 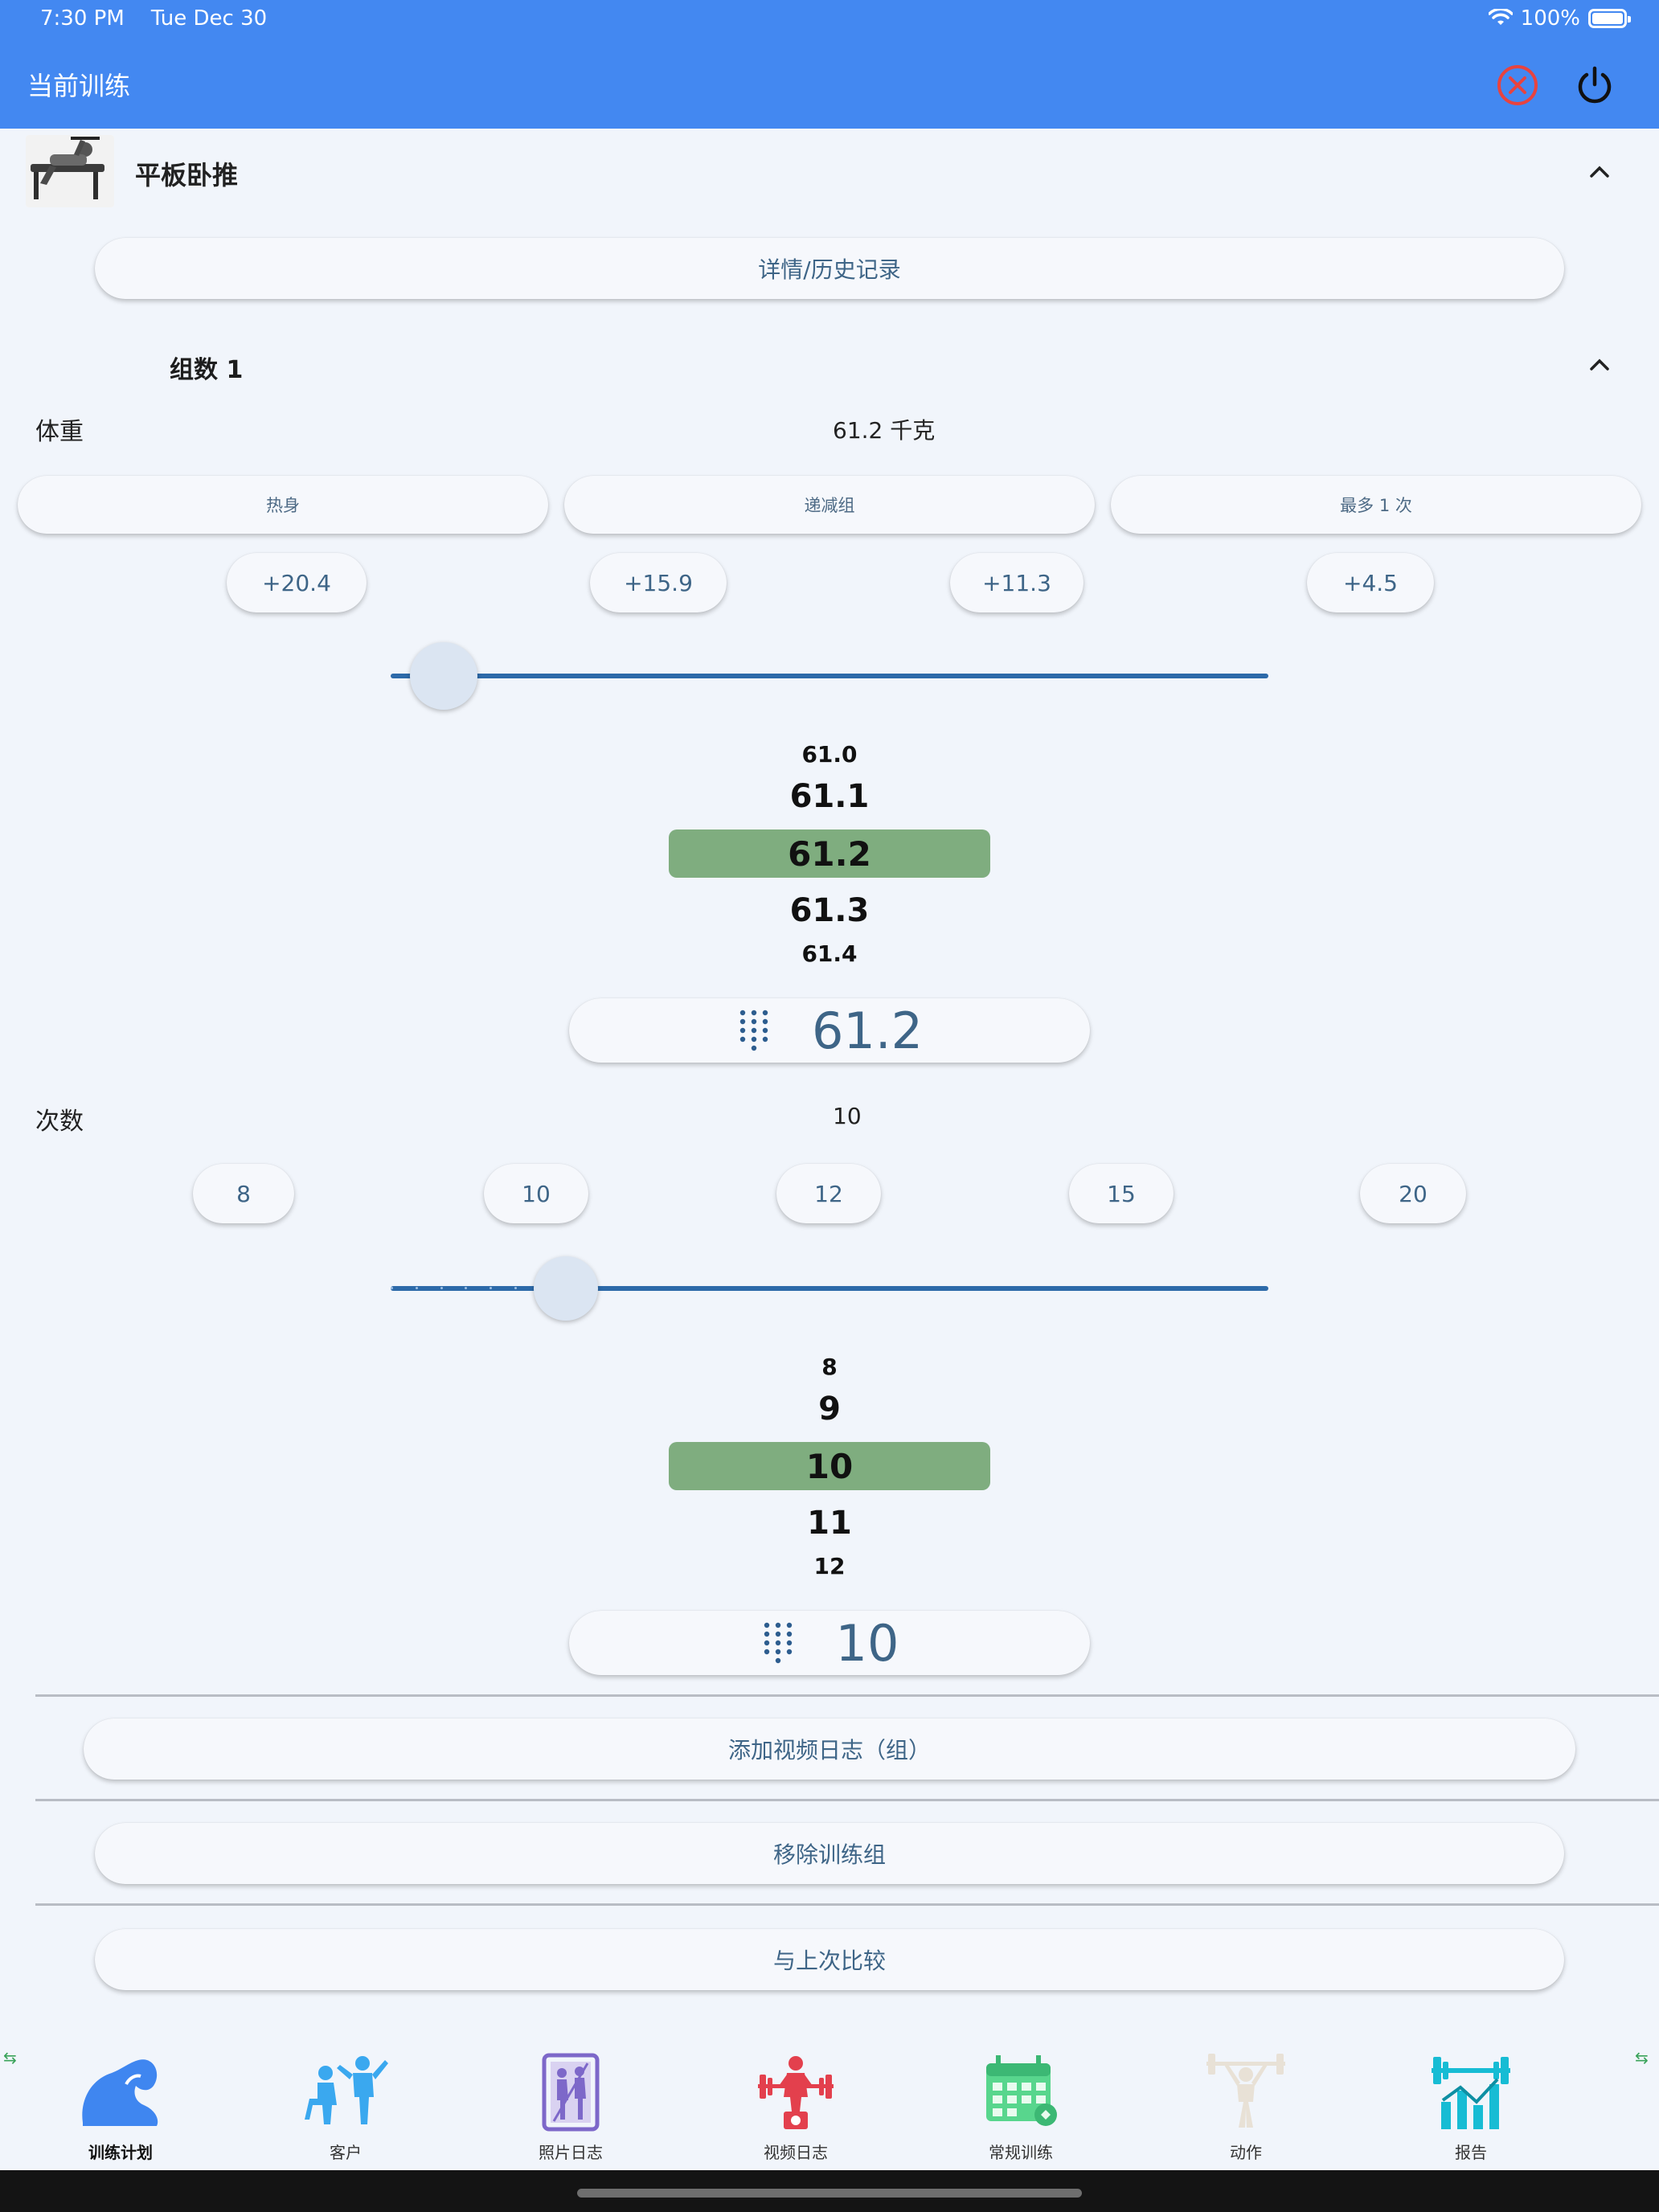 I want to click on weight-value: 61.2 千克, so click(x=885, y=431).